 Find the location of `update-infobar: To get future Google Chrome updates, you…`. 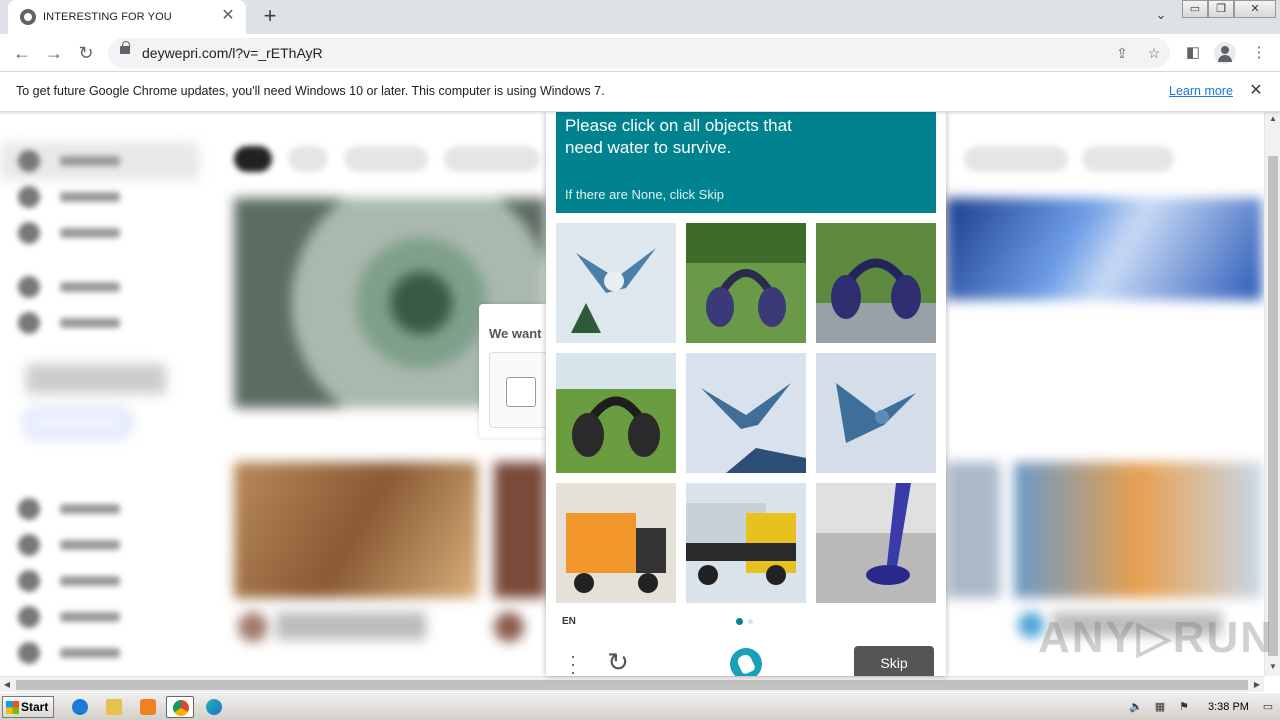

update-infobar: To get future Google Chrome updates, you… is located at coordinates (640, 92).